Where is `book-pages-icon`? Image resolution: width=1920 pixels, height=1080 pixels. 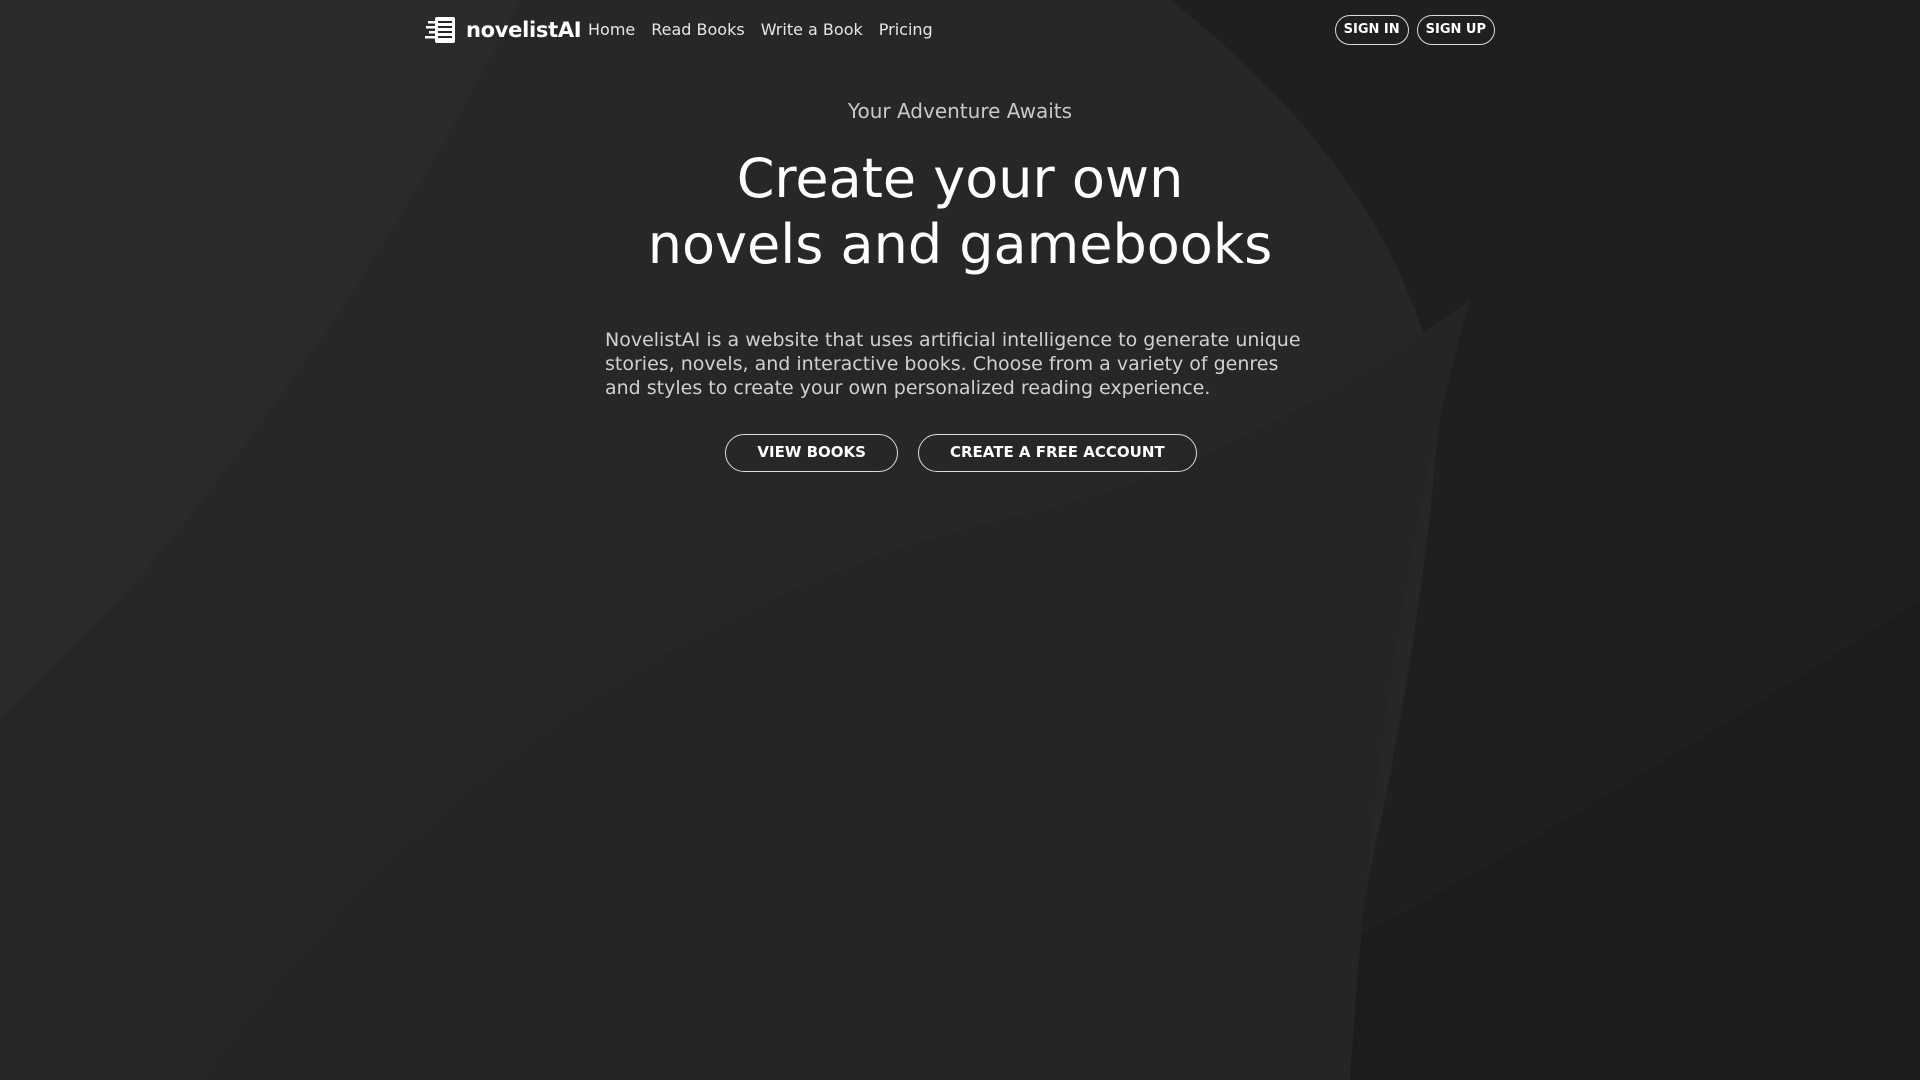 book-pages-icon is located at coordinates (440, 30).